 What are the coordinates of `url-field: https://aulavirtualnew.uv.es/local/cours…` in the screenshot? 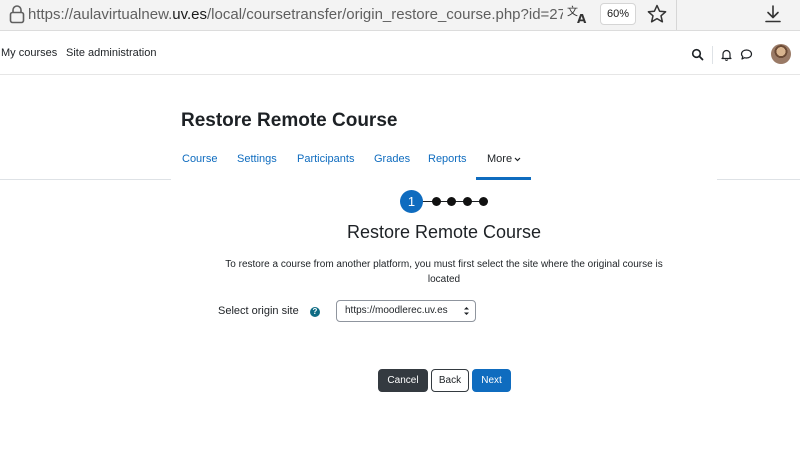 It's located at (295, 15).